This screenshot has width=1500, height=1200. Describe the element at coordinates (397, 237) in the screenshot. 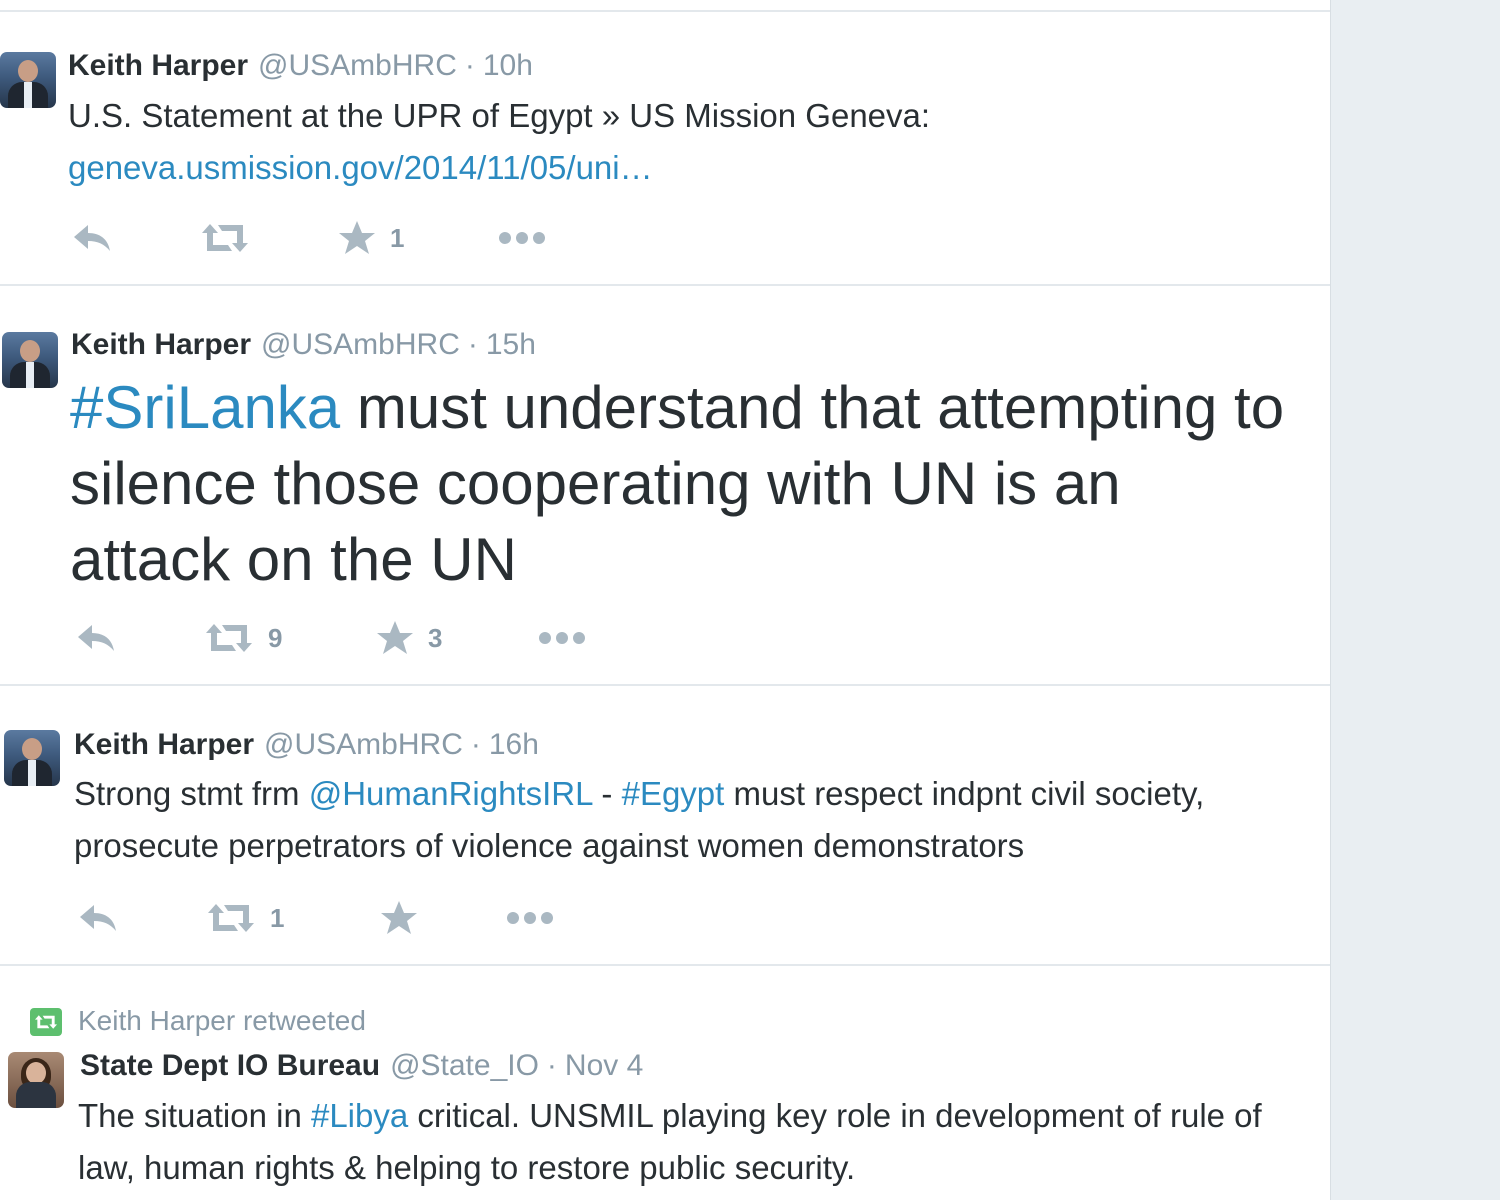

I see `favorite-count: 1` at that location.